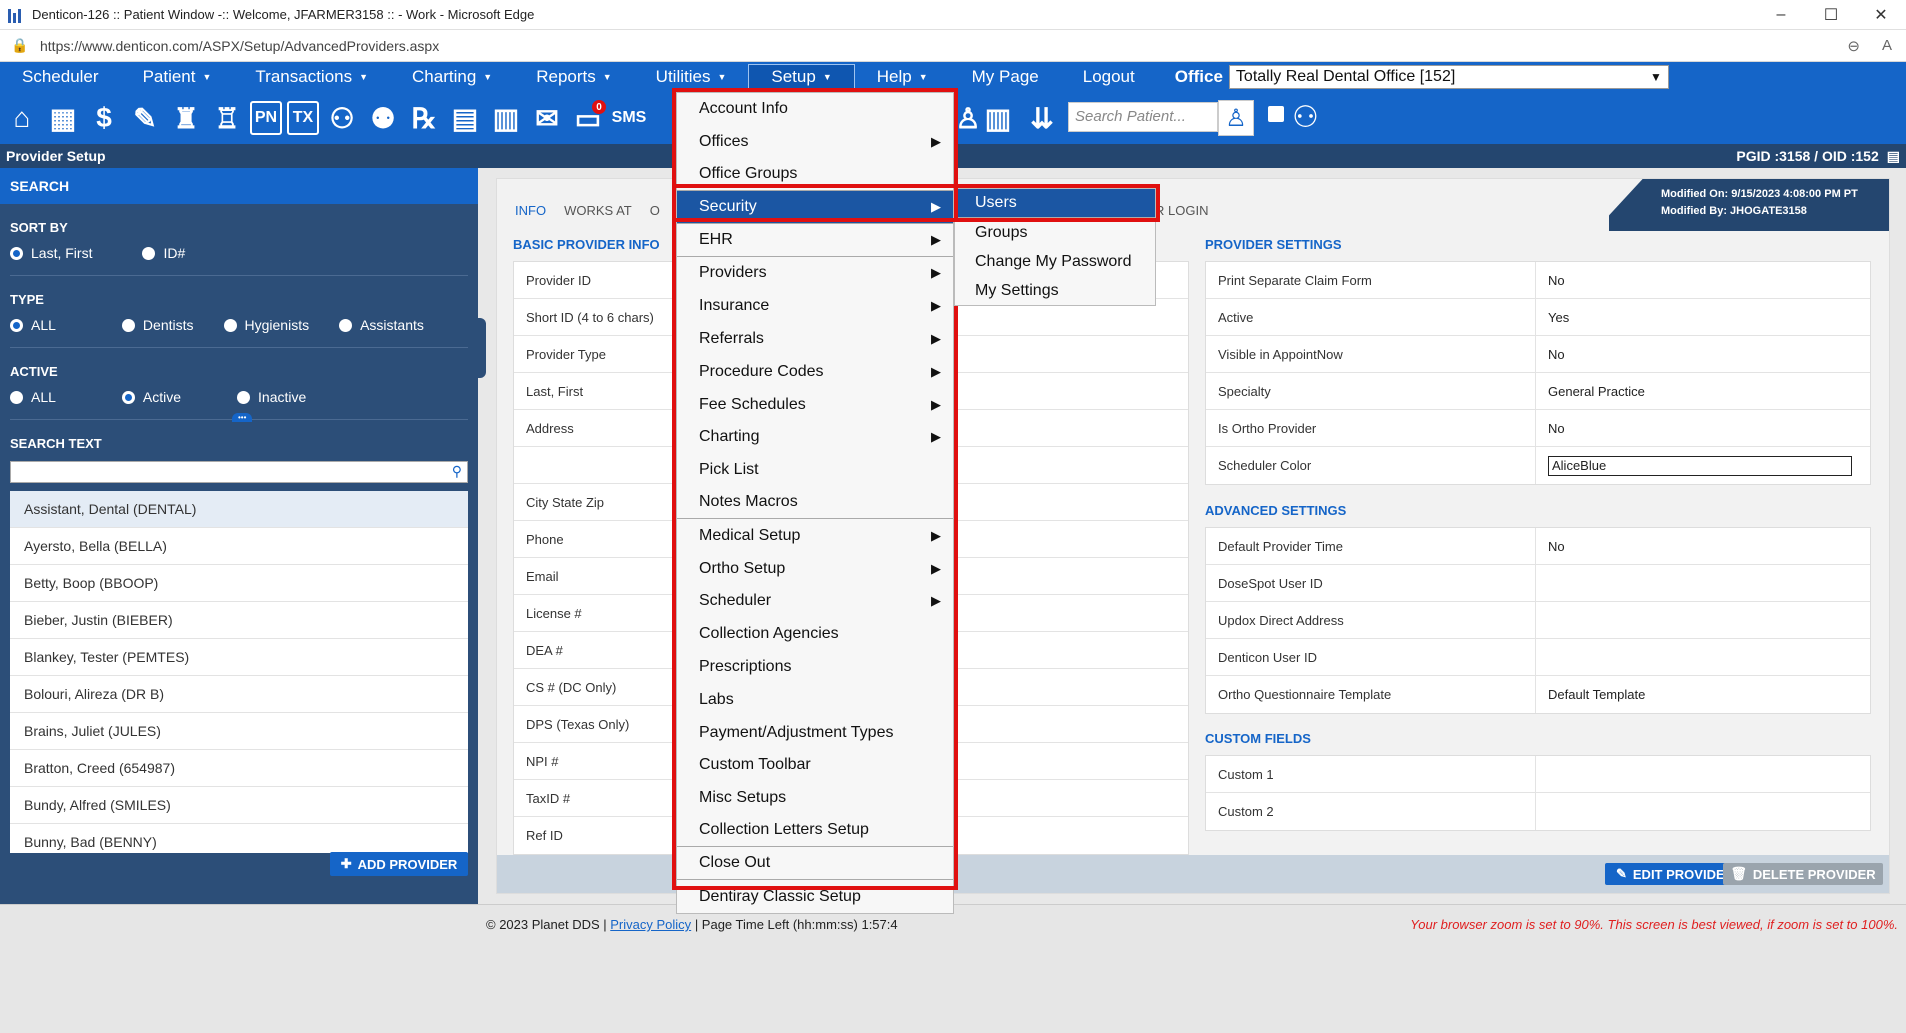 The width and height of the screenshot is (1906, 1033). What do you see at coordinates (239, 768) in the screenshot?
I see `provider-list-item: Bratton, Creed (654987)` at bounding box center [239, 768].